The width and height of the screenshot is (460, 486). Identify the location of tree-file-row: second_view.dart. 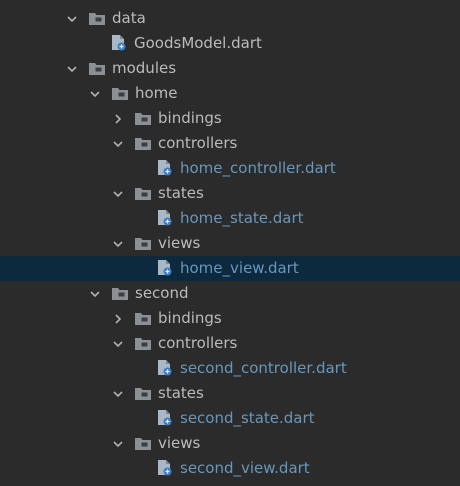
(230, 468).